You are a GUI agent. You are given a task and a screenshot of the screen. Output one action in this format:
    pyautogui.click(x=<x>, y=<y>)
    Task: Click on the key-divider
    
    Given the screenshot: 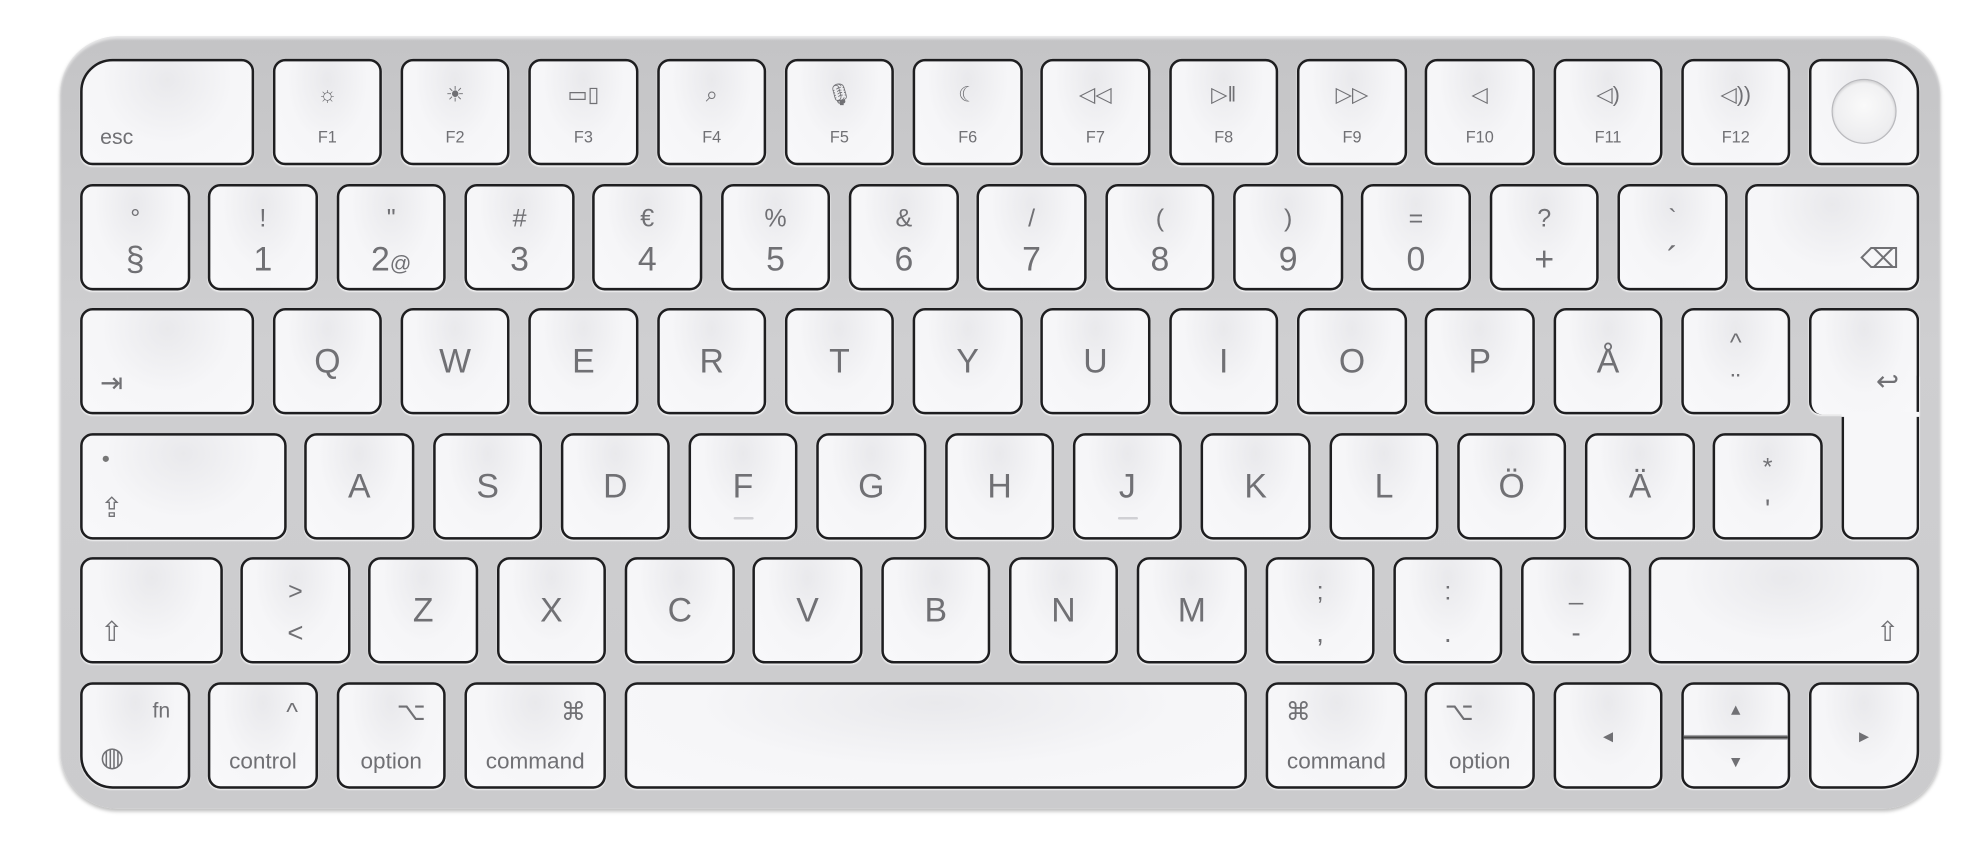 What is the action you would take?
    pyautogui.click(x=1735, y=737)
    